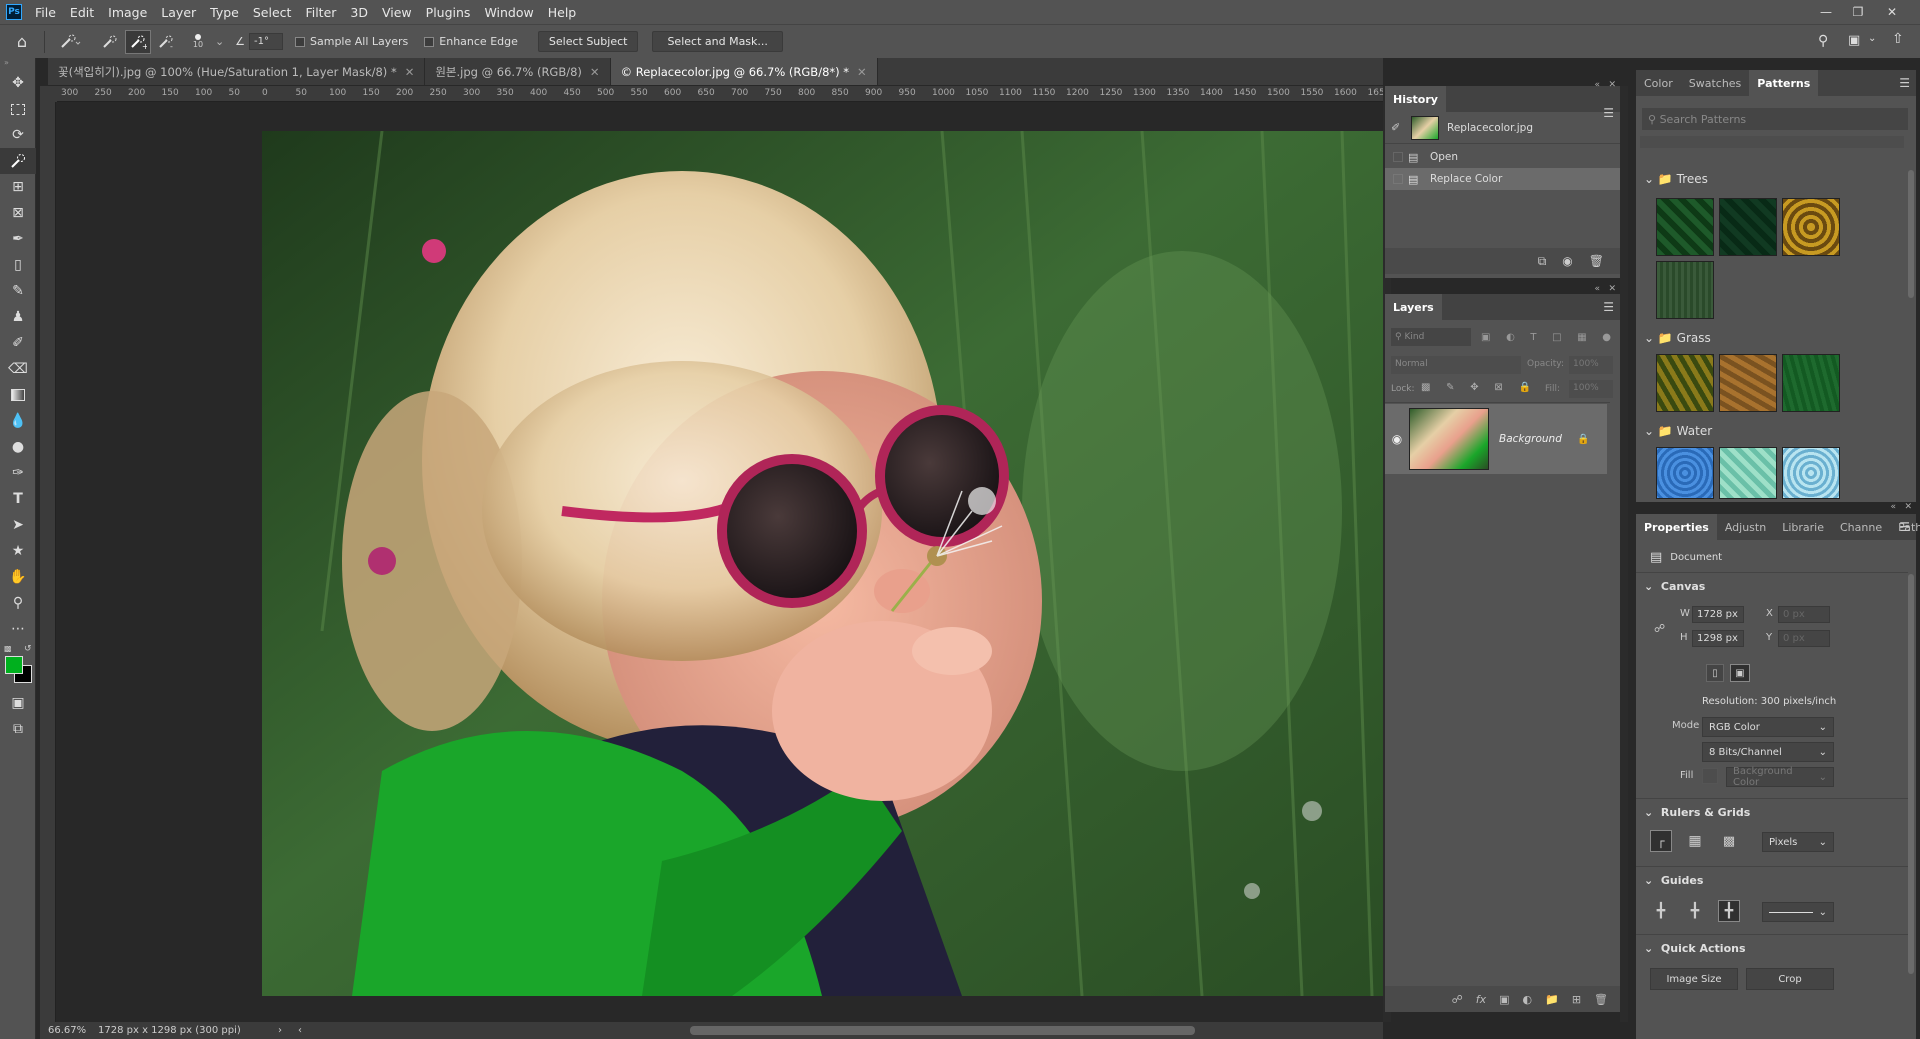 The image size is (1920, 1039). I want to click on new-group-icon: 📁, so click(1552, 999).